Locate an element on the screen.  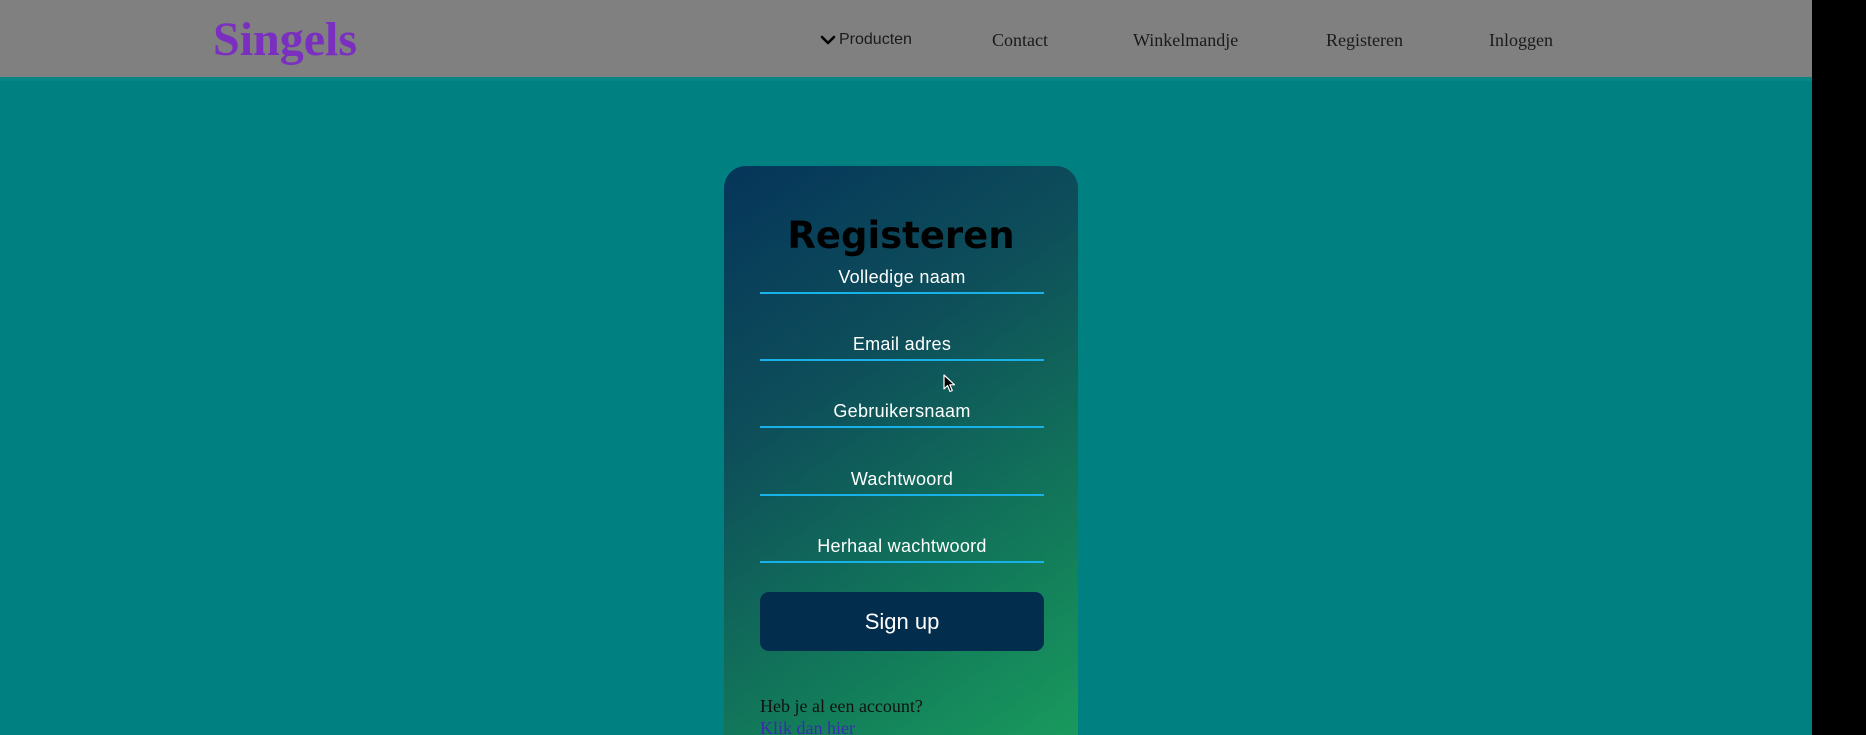
login-link: Klik dan hier is located at coordinates (807, 726).